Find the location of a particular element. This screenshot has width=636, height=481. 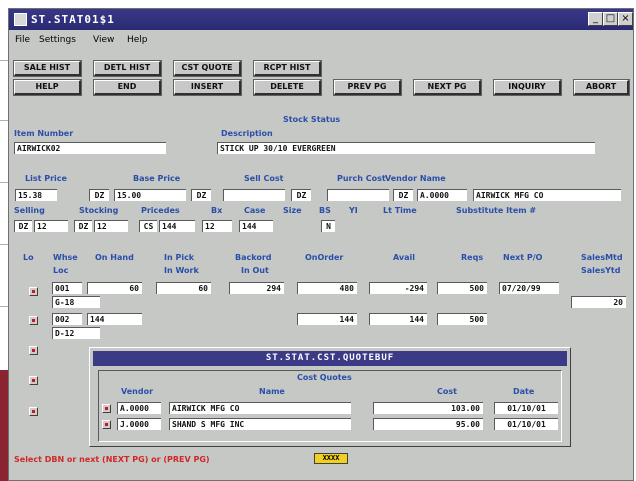

whse-field: 002 is located at coordinates (67, 319).